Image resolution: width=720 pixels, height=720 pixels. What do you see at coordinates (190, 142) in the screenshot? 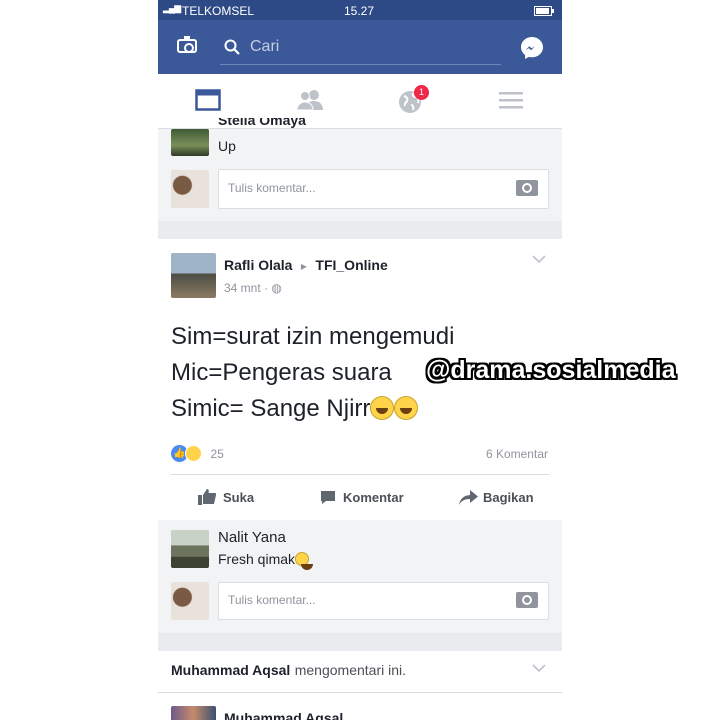
I see `avatar` at bounding box center [190, 142].